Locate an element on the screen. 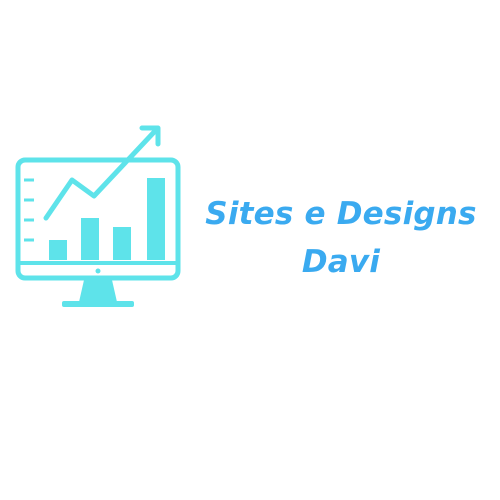 The width and height of the screenshot is (500, 500). monitor-power-dot is located at coordinates (98, 271).